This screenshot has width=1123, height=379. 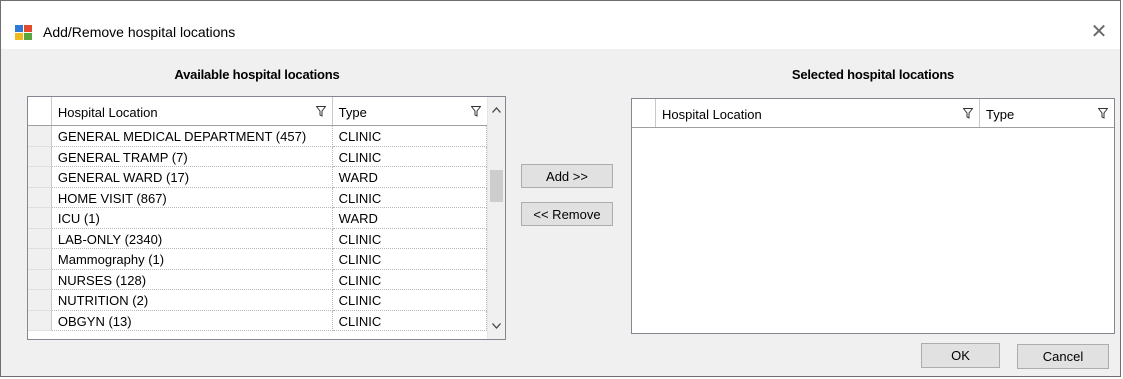 I want to click on hospital-location-cell: GENERAL TRAMP (7), so click(x=192, y=156).